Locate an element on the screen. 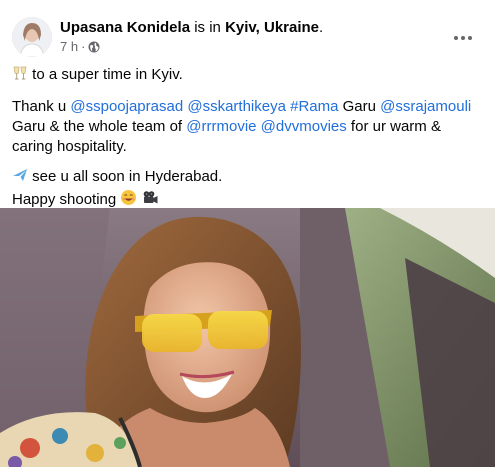 The width and height of the screenshot is (495, 467). hashtag-rama: #Rama is located at coordinates (314, 106).